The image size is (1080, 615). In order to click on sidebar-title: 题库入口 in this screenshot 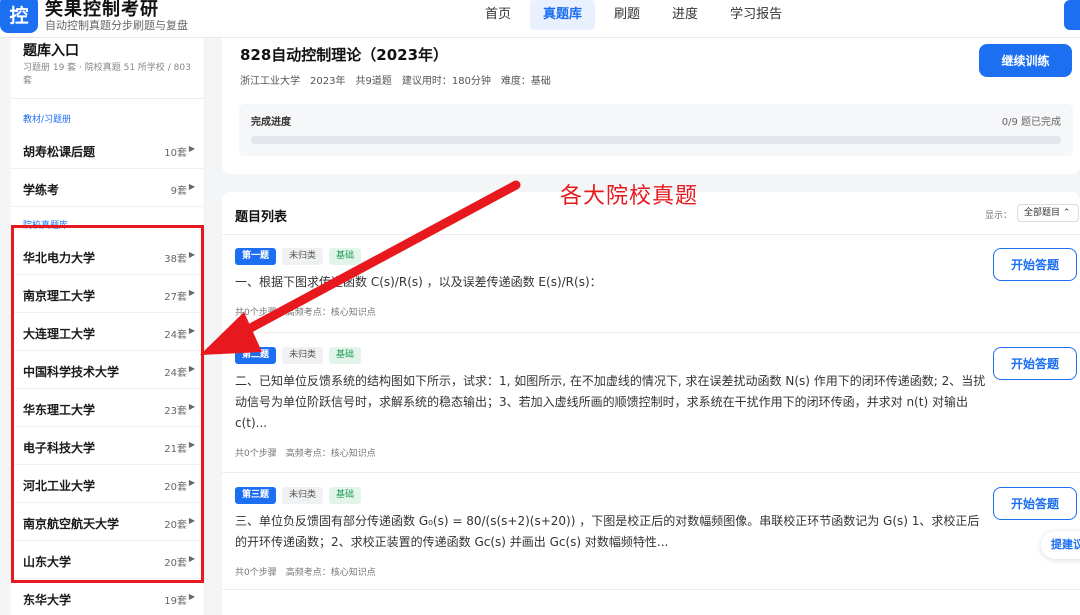, I will do `click(51, 51)`.